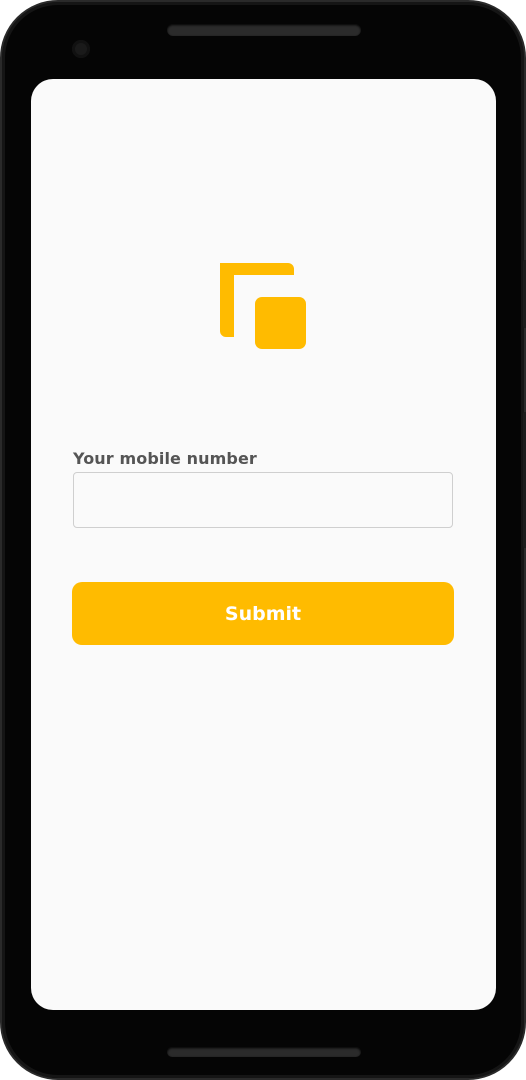 The image size is (526, 1080). I want to click on submit-button: Submit, so click(263, 613).